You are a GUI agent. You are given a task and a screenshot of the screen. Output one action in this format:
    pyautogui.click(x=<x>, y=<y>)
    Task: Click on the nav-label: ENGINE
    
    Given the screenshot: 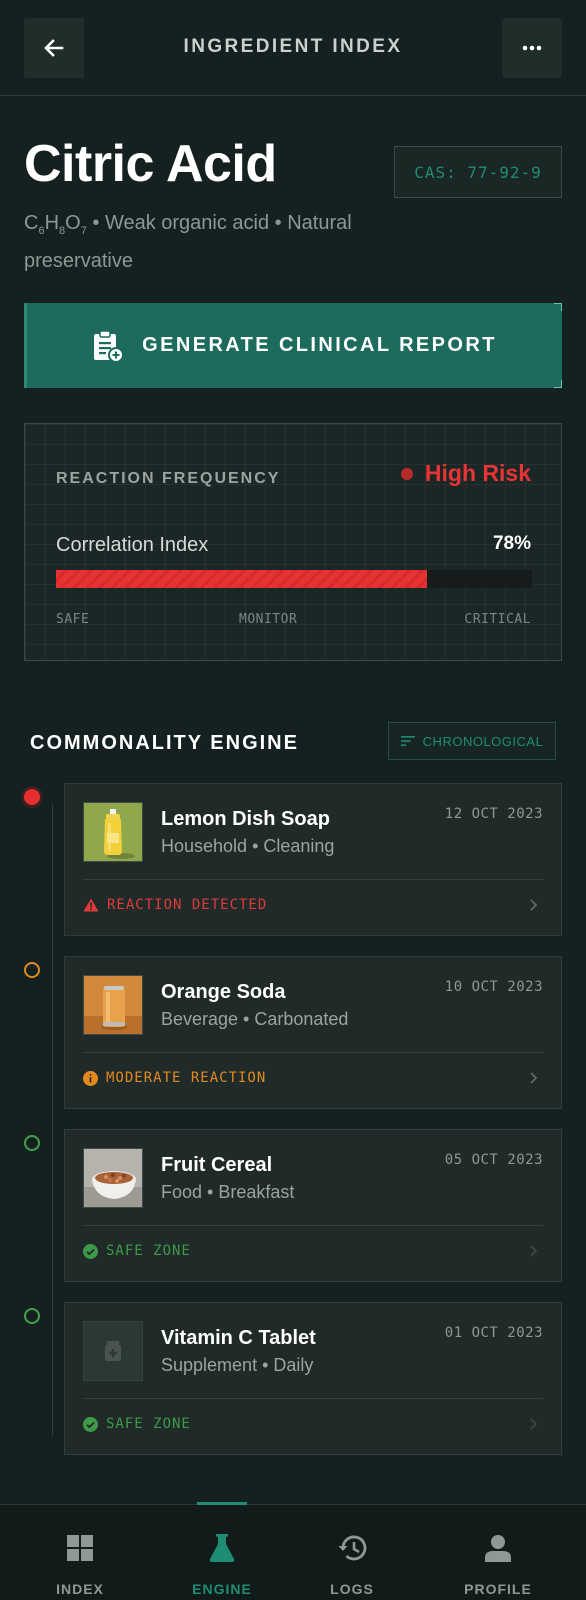 What is the action you would take?
    pyautogui.click(x=222, y=1589)
    